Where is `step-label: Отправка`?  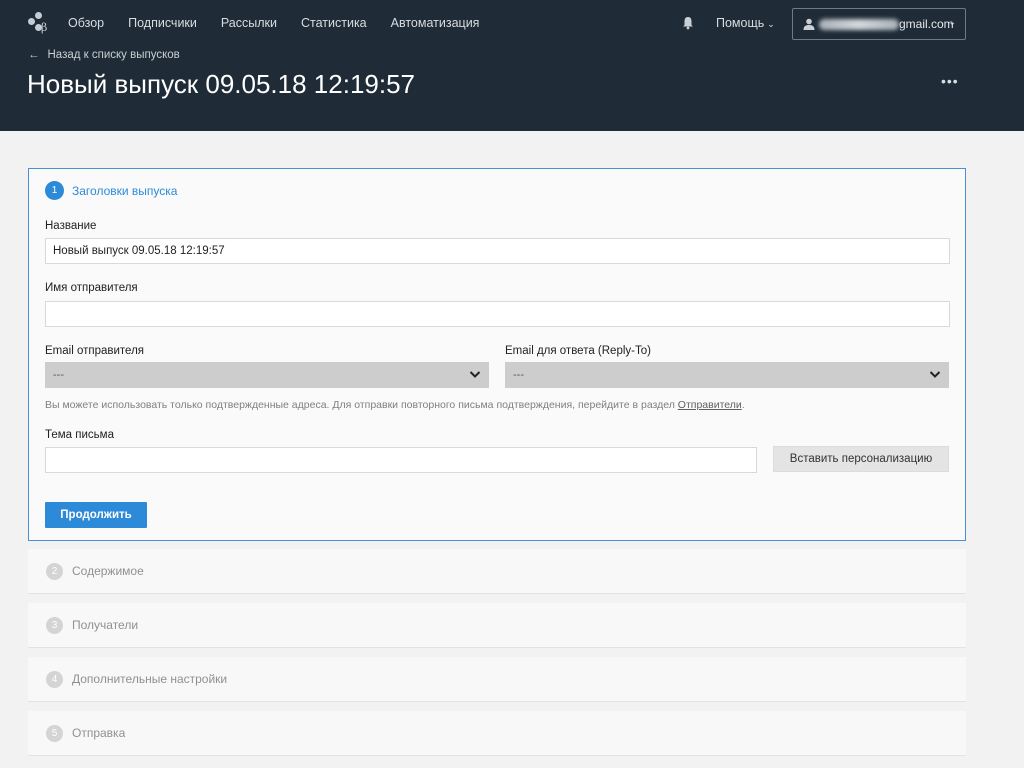 step-label: Отправка is located at coordinates (99, 733).